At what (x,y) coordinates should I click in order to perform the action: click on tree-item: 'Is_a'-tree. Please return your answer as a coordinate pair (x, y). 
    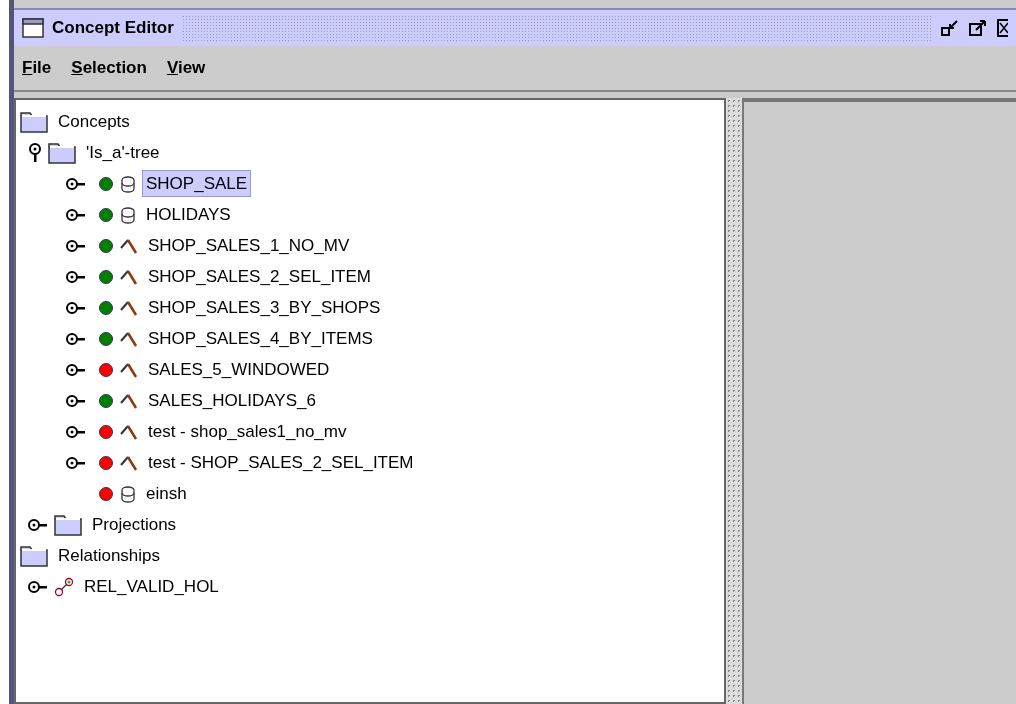
    Looking at the image, I should click on (123, 152).